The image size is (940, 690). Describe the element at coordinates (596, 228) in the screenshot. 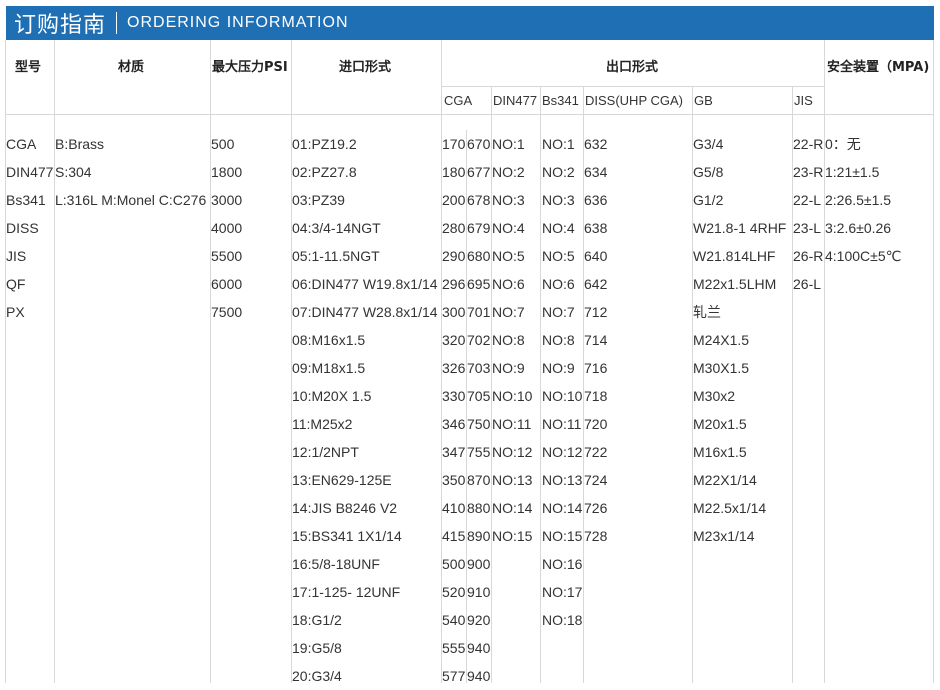

I see `table-cell: 638` at that location.